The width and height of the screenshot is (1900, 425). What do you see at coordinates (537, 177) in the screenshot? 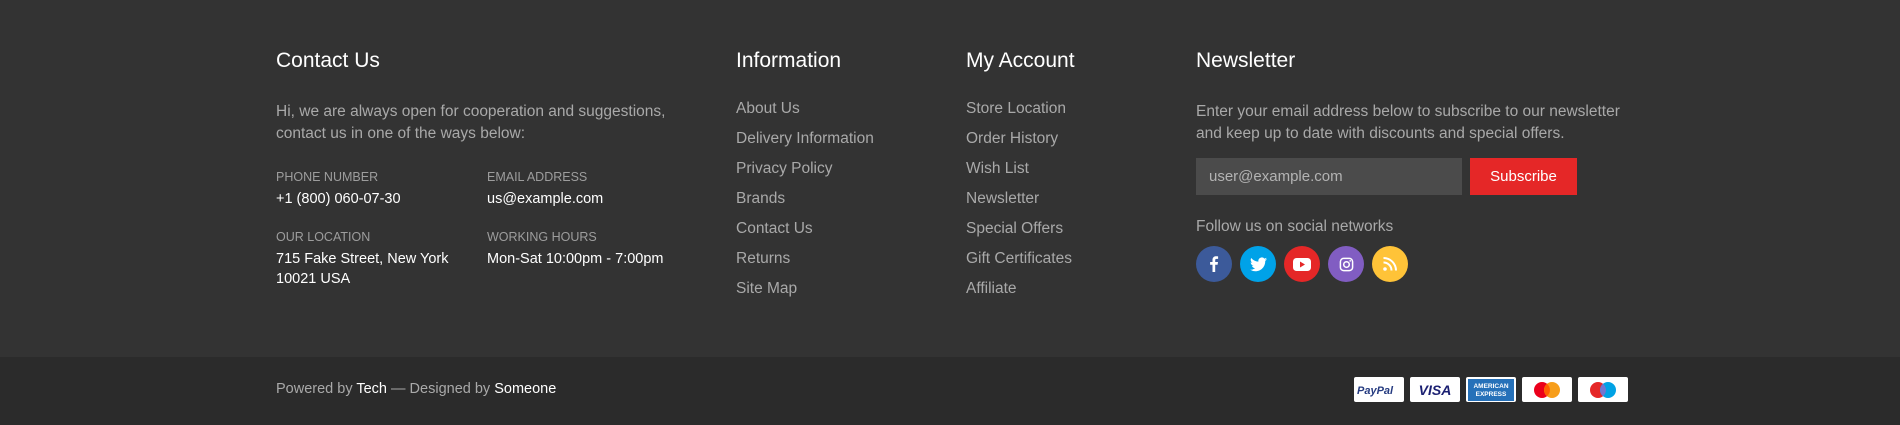
I see `email-label: Email Address` at bounding box center [537, 177].